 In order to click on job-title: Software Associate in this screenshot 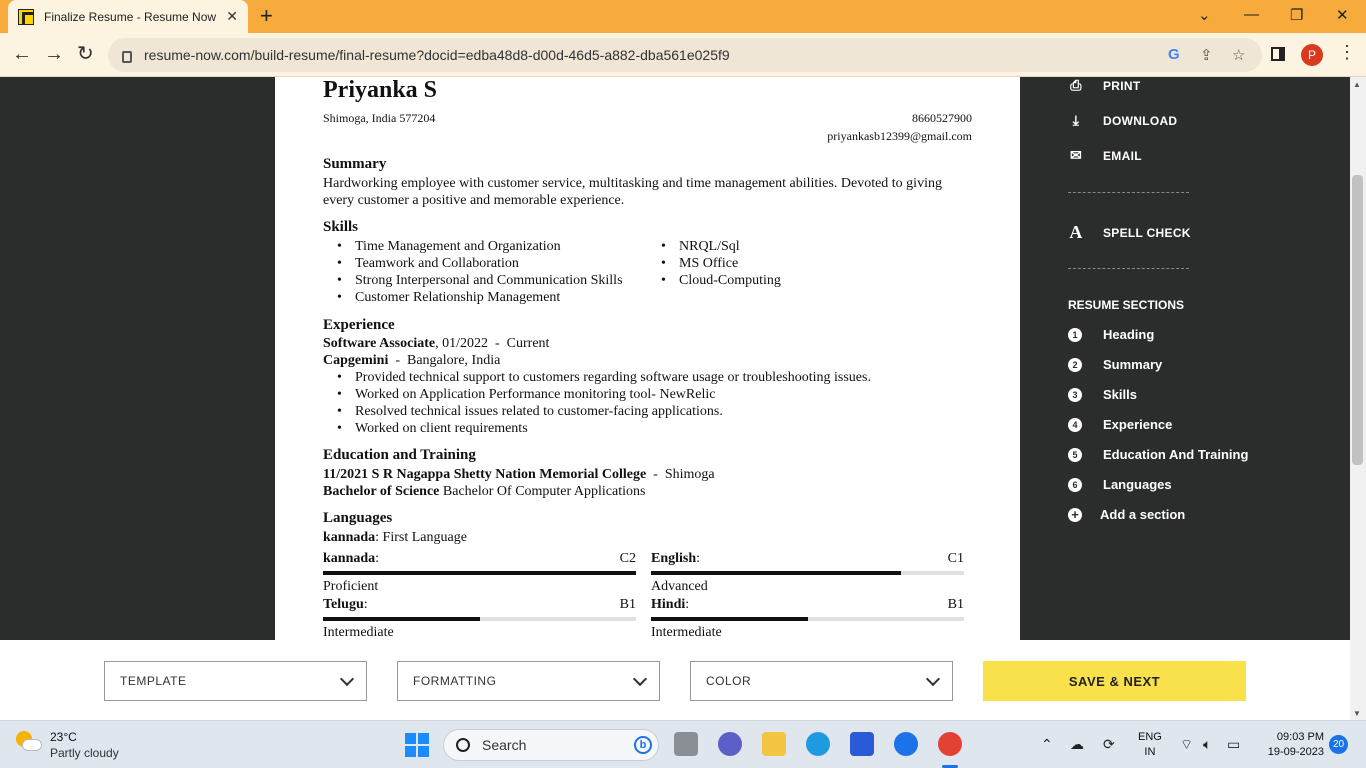, I will do `click(379, 343)`.